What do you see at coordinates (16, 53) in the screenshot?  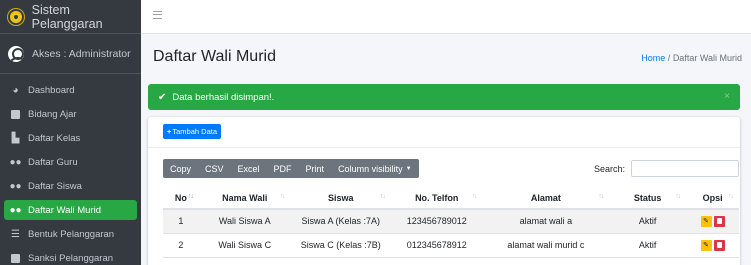 I see `user-circle-icon` at bounding box center [16, 53].